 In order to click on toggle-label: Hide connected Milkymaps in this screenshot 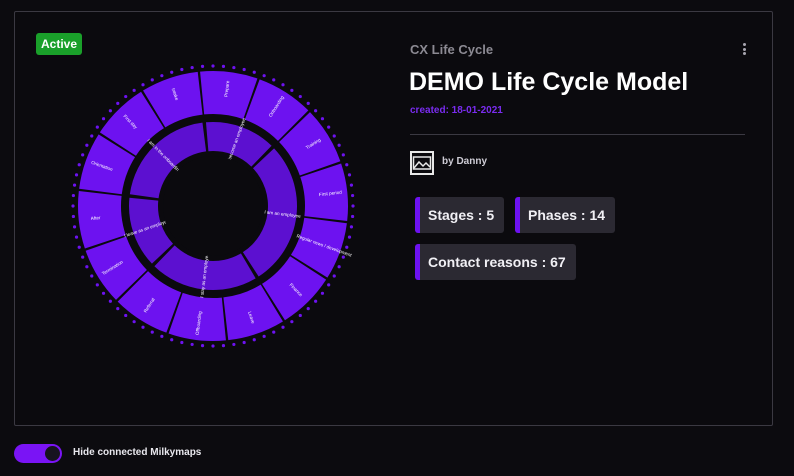, I will do `click(137, 452)`.